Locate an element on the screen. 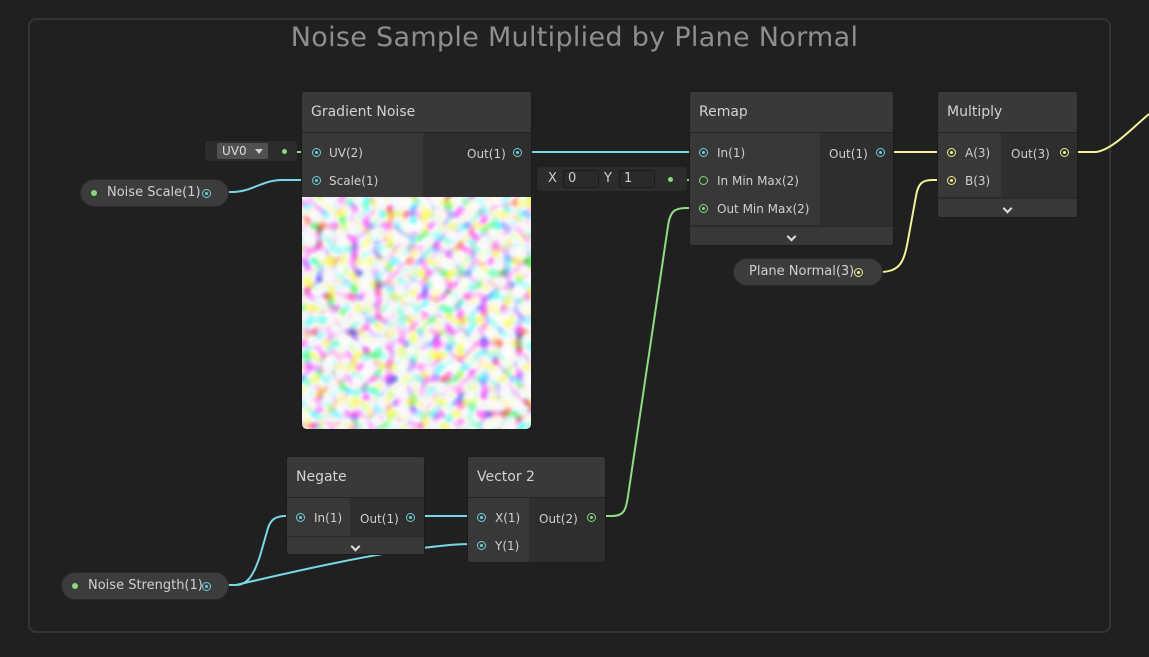  noise-scale-property: Noise Scale(1) is located at coordinates (154, 193).